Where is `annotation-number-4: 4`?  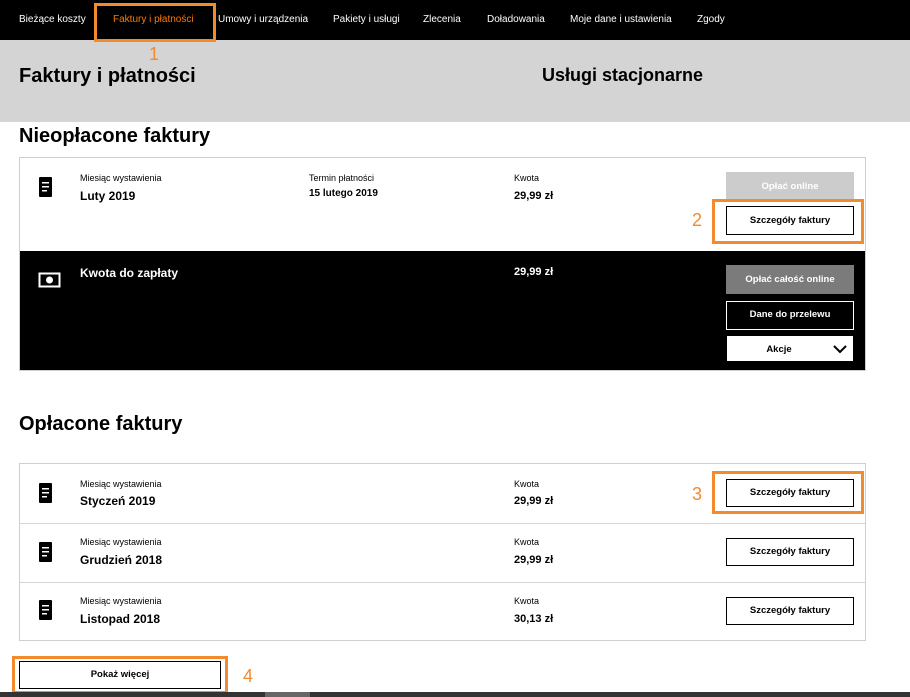
annotation-number-4: 4 is located at coordinates (248, 676).